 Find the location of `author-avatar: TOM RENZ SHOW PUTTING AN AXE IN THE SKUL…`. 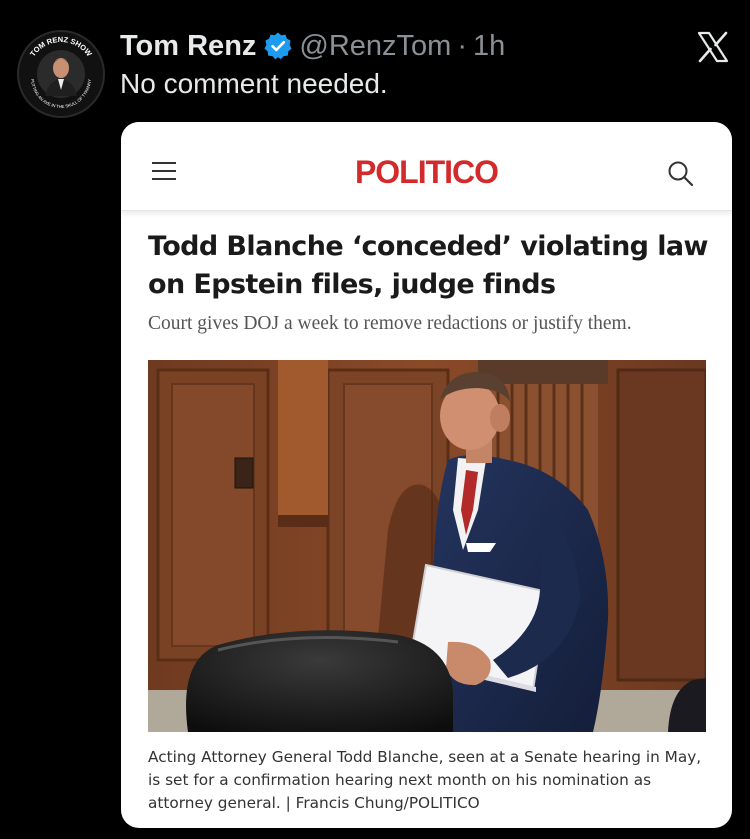

author-avatar: TOM RENZ SHOW PUTTING AN AXE IN THE SKUL… is located at coordinates (61, 74).